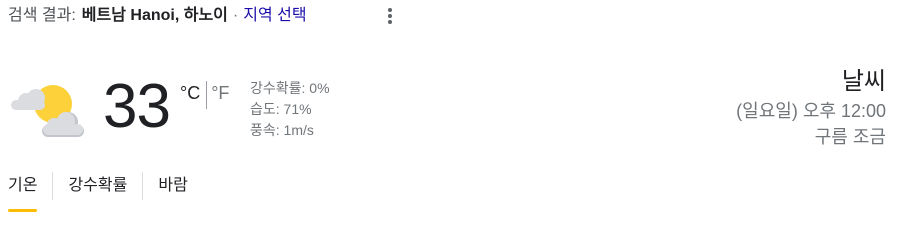 Image resolution: width=900 pixels, height=244 pixels. I want to click on weather-tabs: 기온 강수확률 바람, so click(98, 191).